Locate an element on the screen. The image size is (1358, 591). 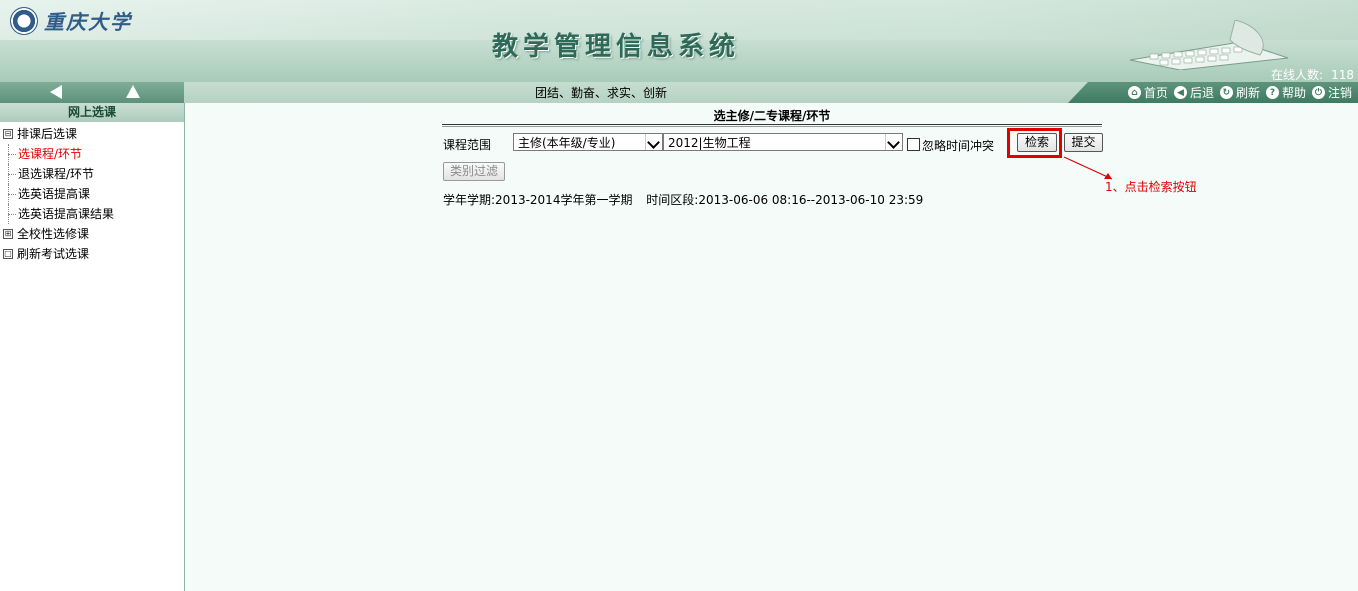
collapse-left-icon is located at coordinates (56, 92).